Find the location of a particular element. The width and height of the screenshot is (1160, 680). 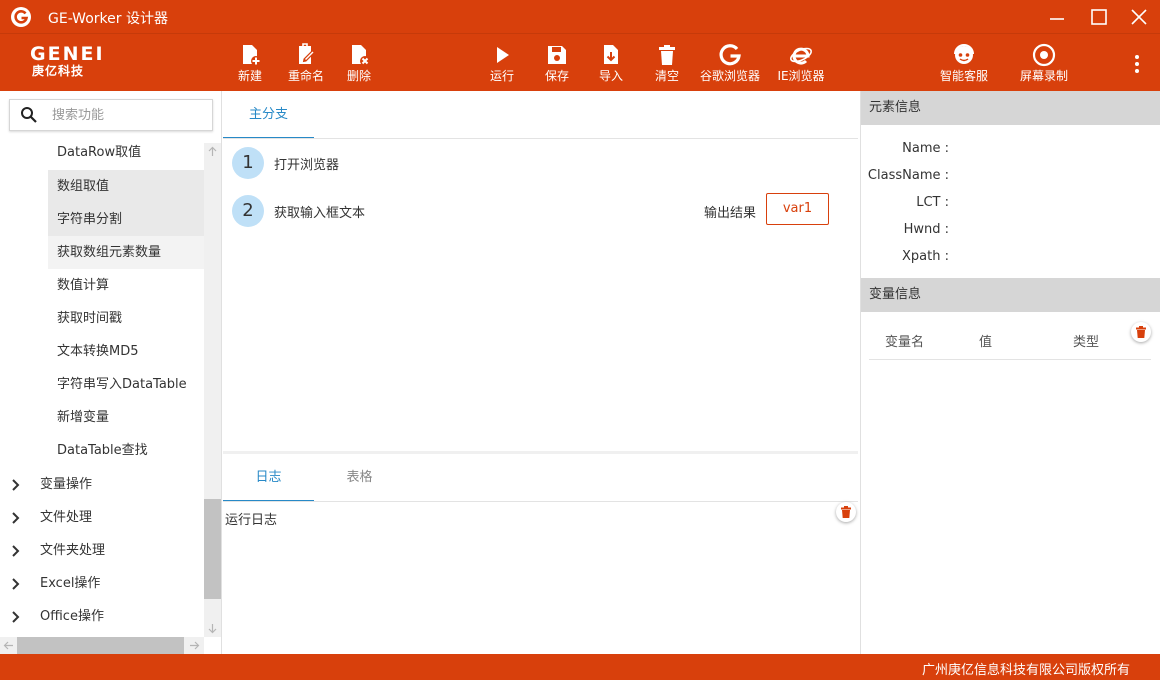

new-file-icon is located at coordinates (252, 55).